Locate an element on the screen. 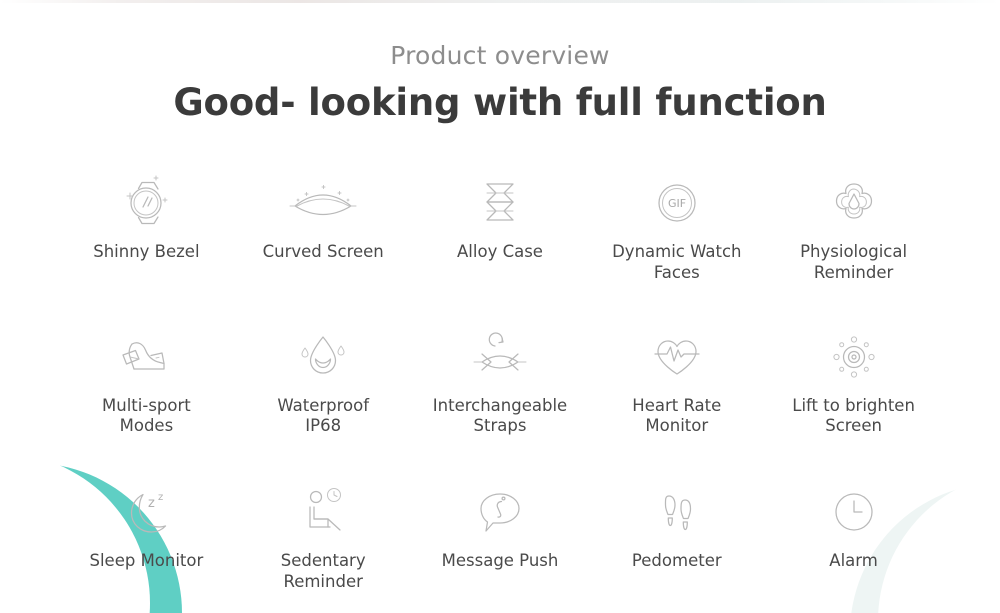 This screenshot has width=1000, height=613. interchangeable-straps-icon is located at coordinates (500, 357).